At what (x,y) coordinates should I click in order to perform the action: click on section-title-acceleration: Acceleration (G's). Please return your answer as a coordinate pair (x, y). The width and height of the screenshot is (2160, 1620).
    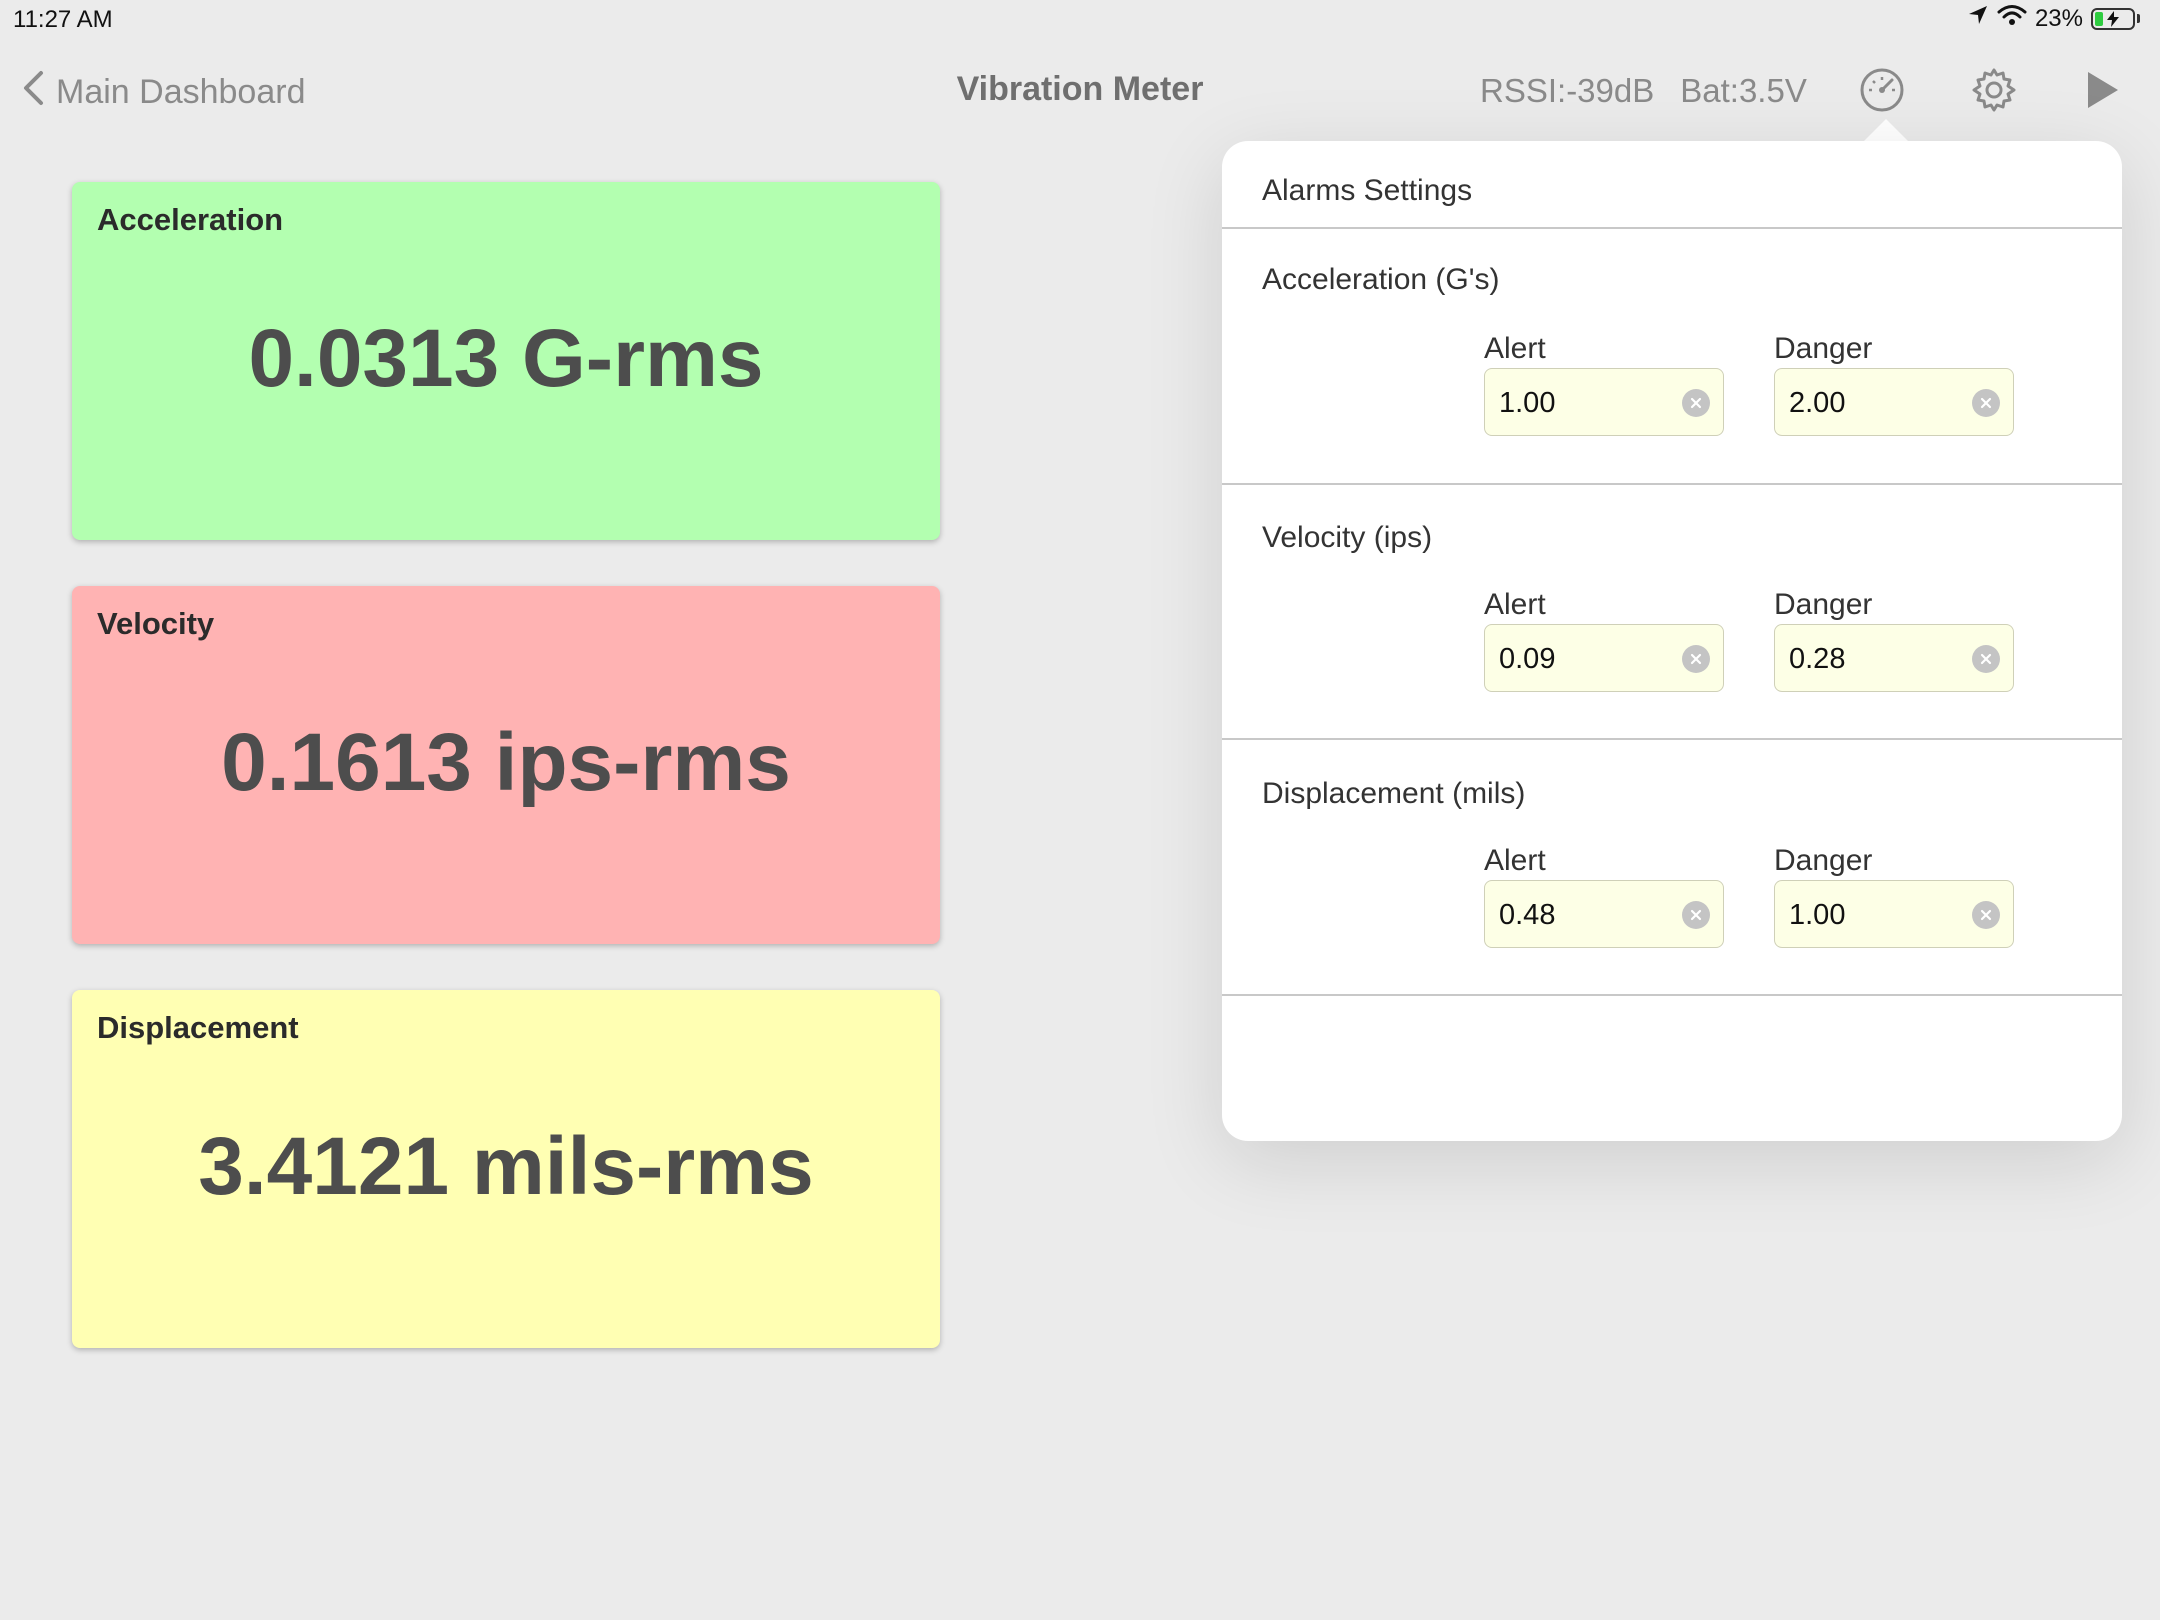
    Looking at the image, I should click on (1381, 279).